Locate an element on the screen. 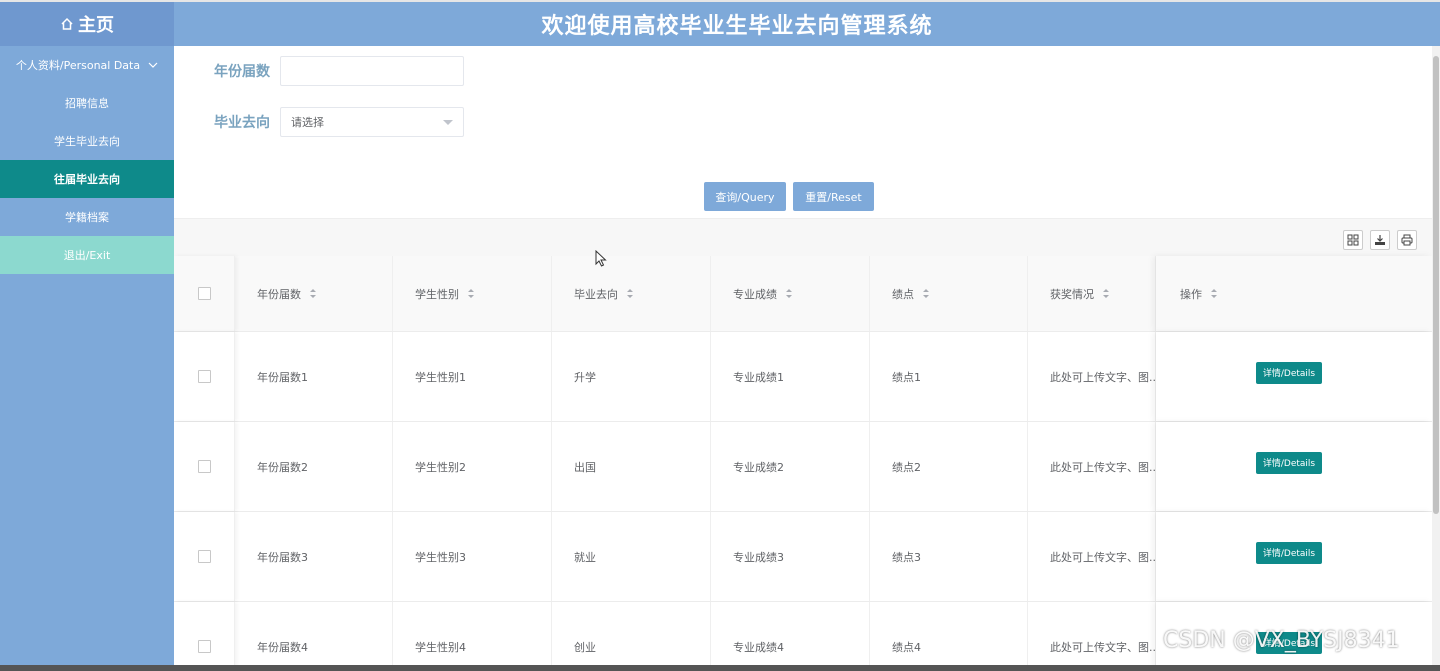 The height and width of the screenshot is (671, 1440). cell-gender: 学生性别1 is located at coordinates (472, 376).